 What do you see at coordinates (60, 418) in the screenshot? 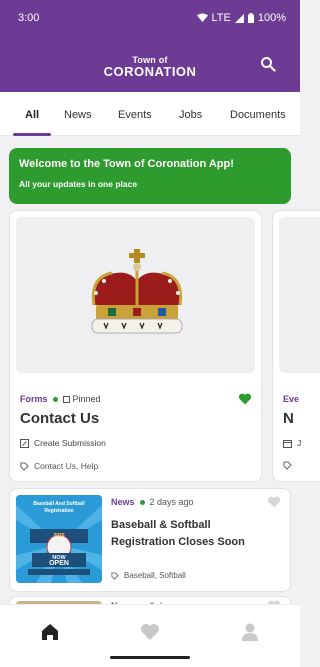
I see `card-title: Contact Us` at bounding box center [60, 418].